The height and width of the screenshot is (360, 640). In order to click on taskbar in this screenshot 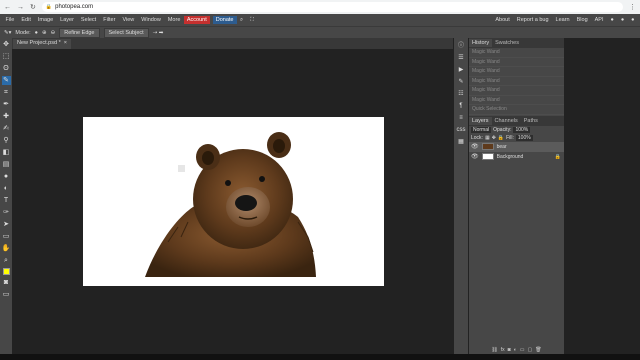, I will do `click(320, 357)`.